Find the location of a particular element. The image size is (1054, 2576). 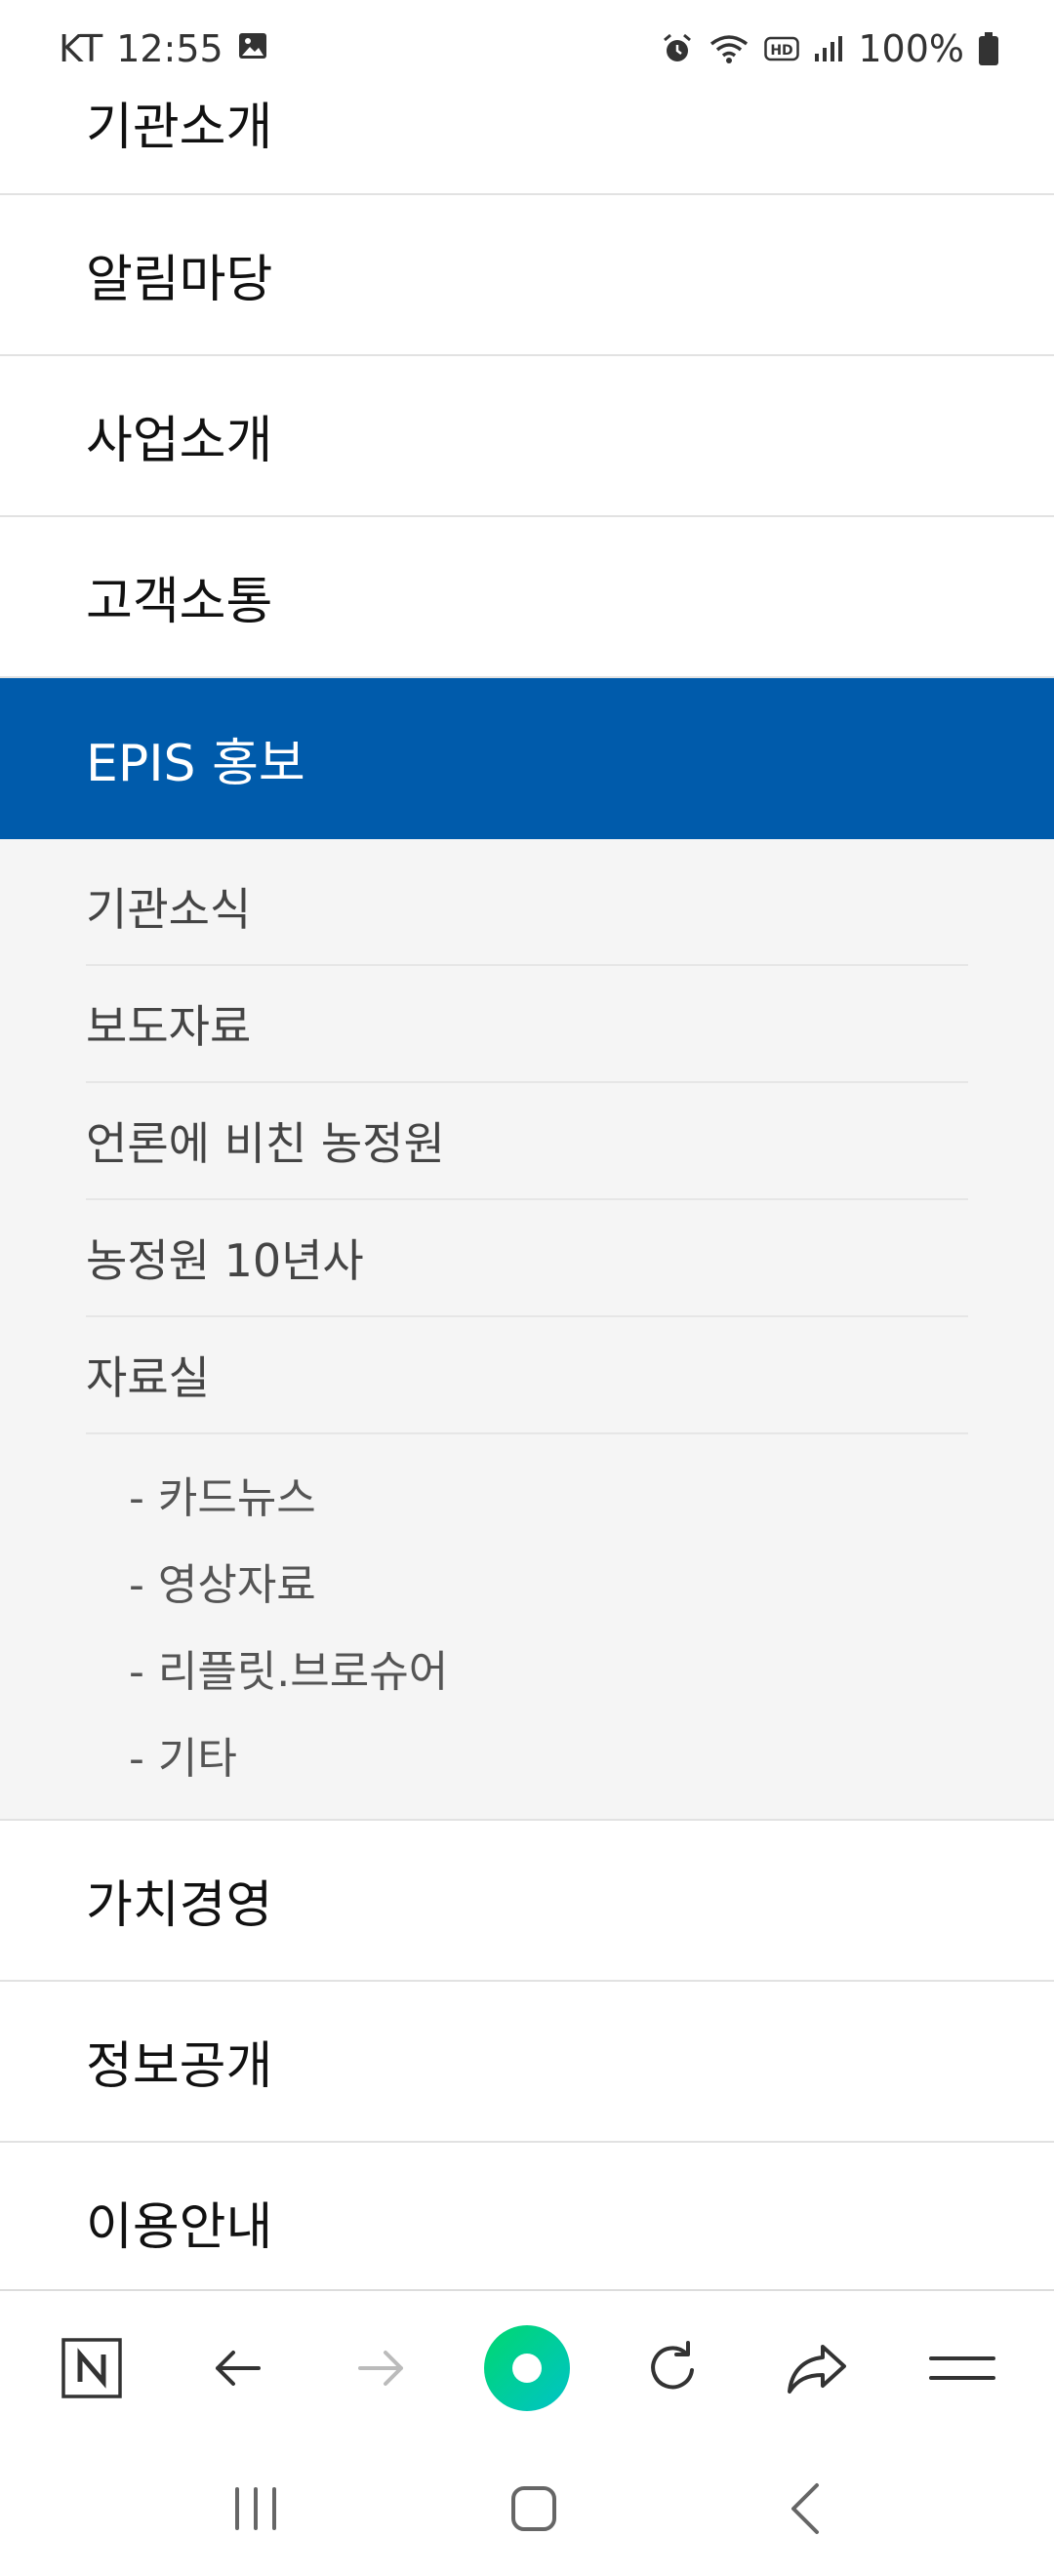

hd-icon: HD is located at coordinates (782, 48).